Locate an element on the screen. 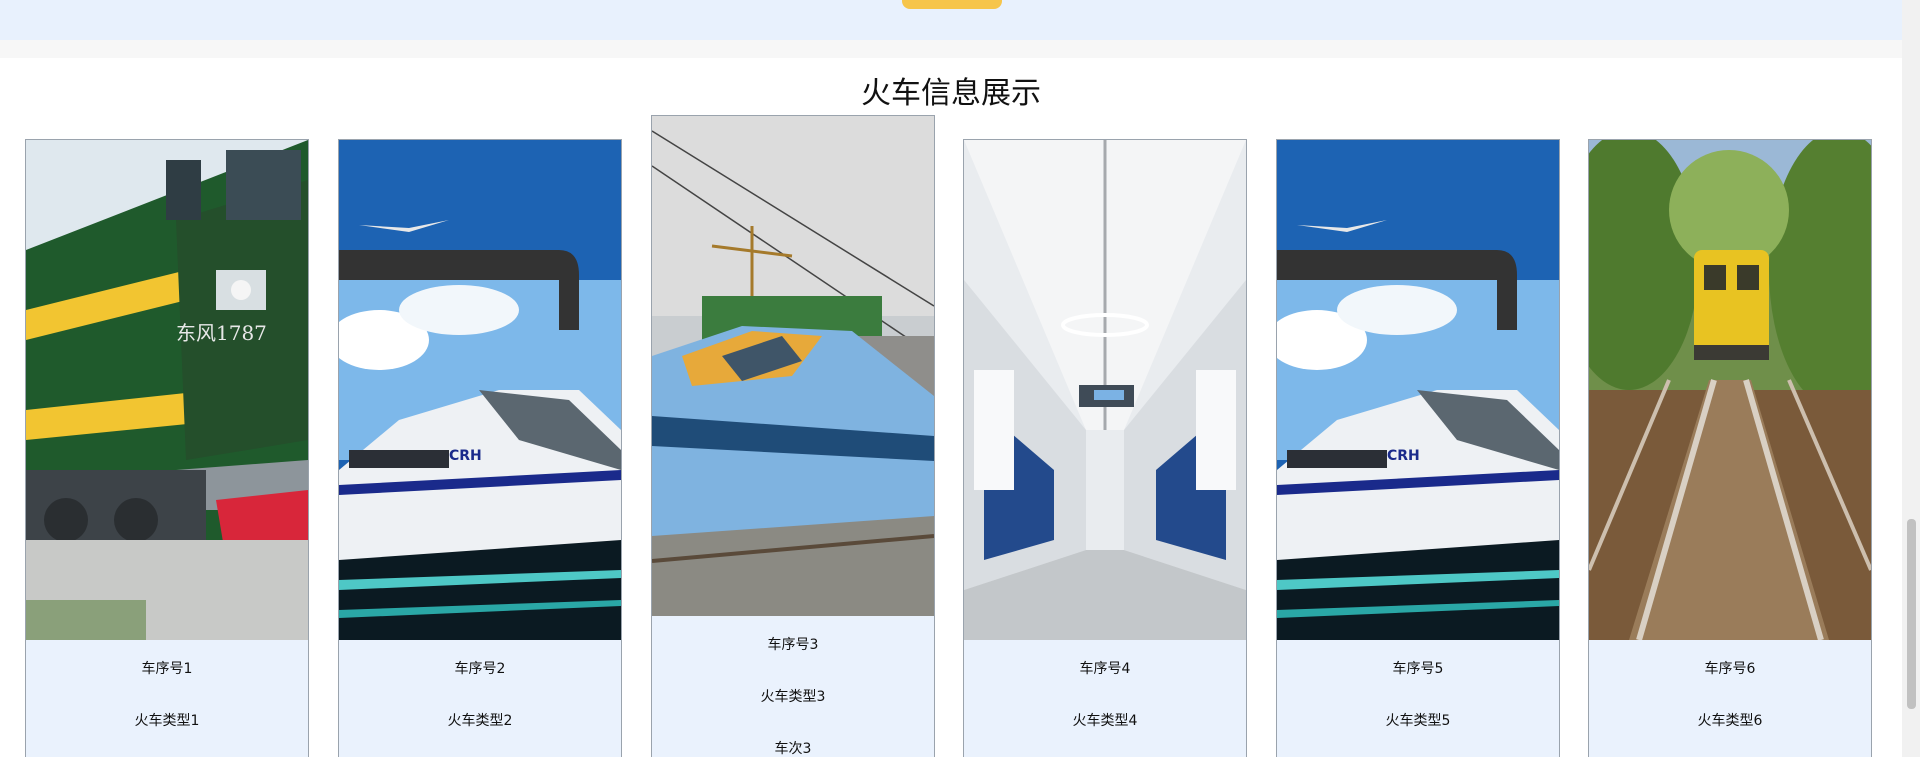 This screenshot has height=757, width=1920. car-number: 车序号3 is located at coordinates (793, 645).